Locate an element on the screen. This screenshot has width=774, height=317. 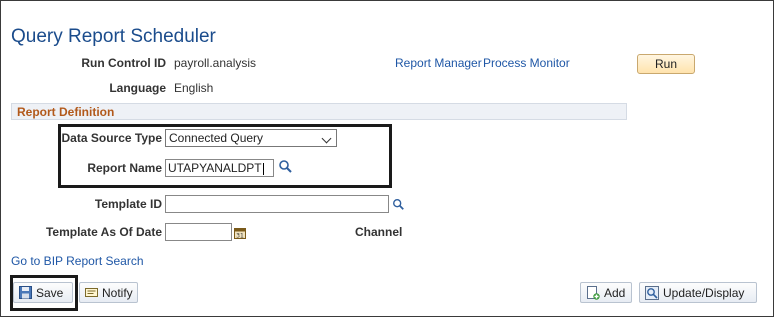
language-value: English is located at coordinates (194, 88).